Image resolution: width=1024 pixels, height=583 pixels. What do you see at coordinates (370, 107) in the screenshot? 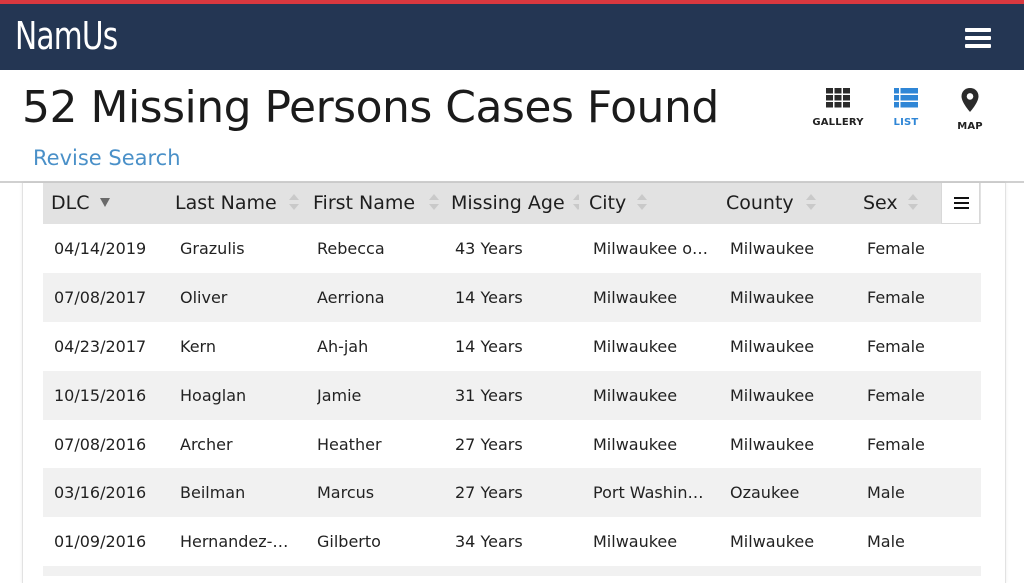
I see `page-title: 52 Missing Persons Cases Found` at bounding box center [370, 107].